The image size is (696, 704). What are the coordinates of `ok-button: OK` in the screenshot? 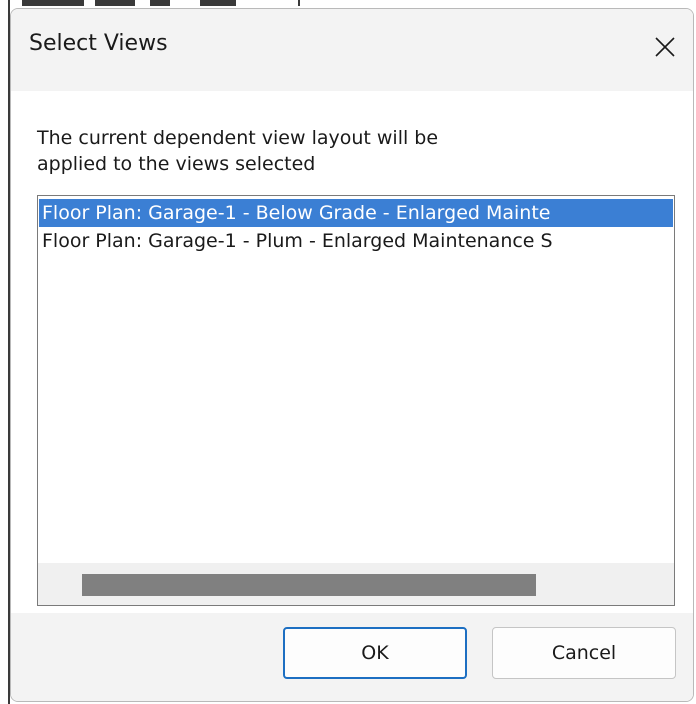 It's located at (375, 653).